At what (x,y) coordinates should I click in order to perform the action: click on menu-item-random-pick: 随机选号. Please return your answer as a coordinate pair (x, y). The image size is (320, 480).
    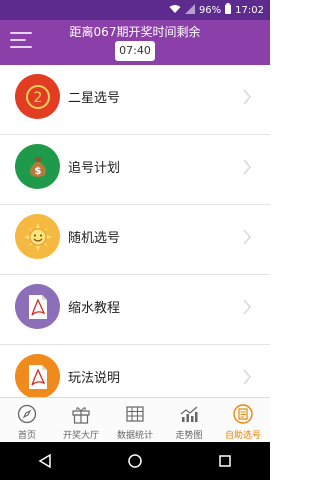
    Looking at the image, I should click on (135, 240).